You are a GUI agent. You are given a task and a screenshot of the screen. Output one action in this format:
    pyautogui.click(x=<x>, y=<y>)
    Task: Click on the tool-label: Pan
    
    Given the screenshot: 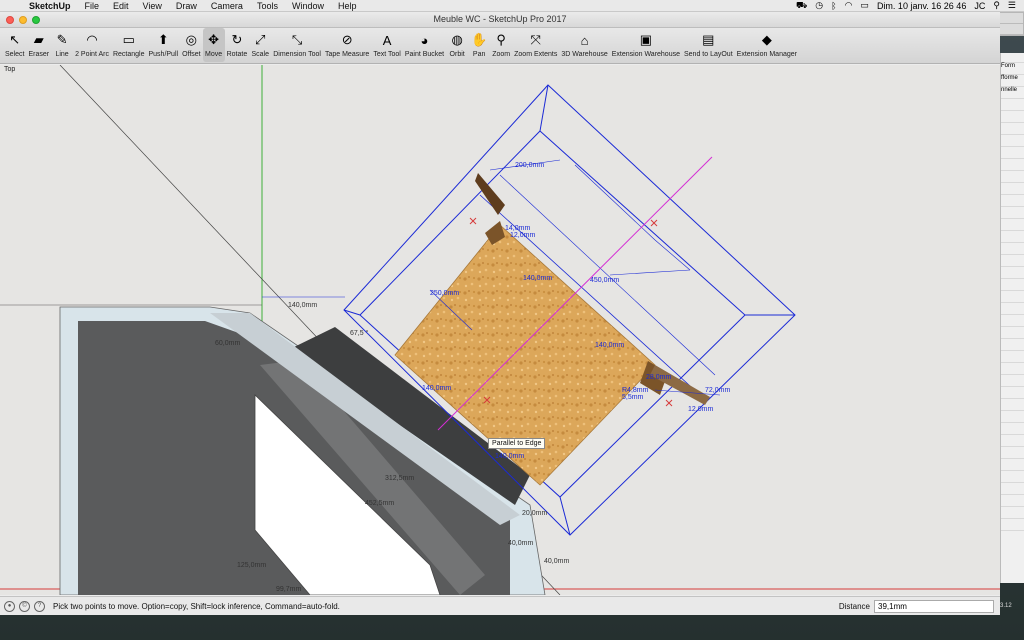 What is the action you would take?
    pyautogui.click(x=479, y=54)
    